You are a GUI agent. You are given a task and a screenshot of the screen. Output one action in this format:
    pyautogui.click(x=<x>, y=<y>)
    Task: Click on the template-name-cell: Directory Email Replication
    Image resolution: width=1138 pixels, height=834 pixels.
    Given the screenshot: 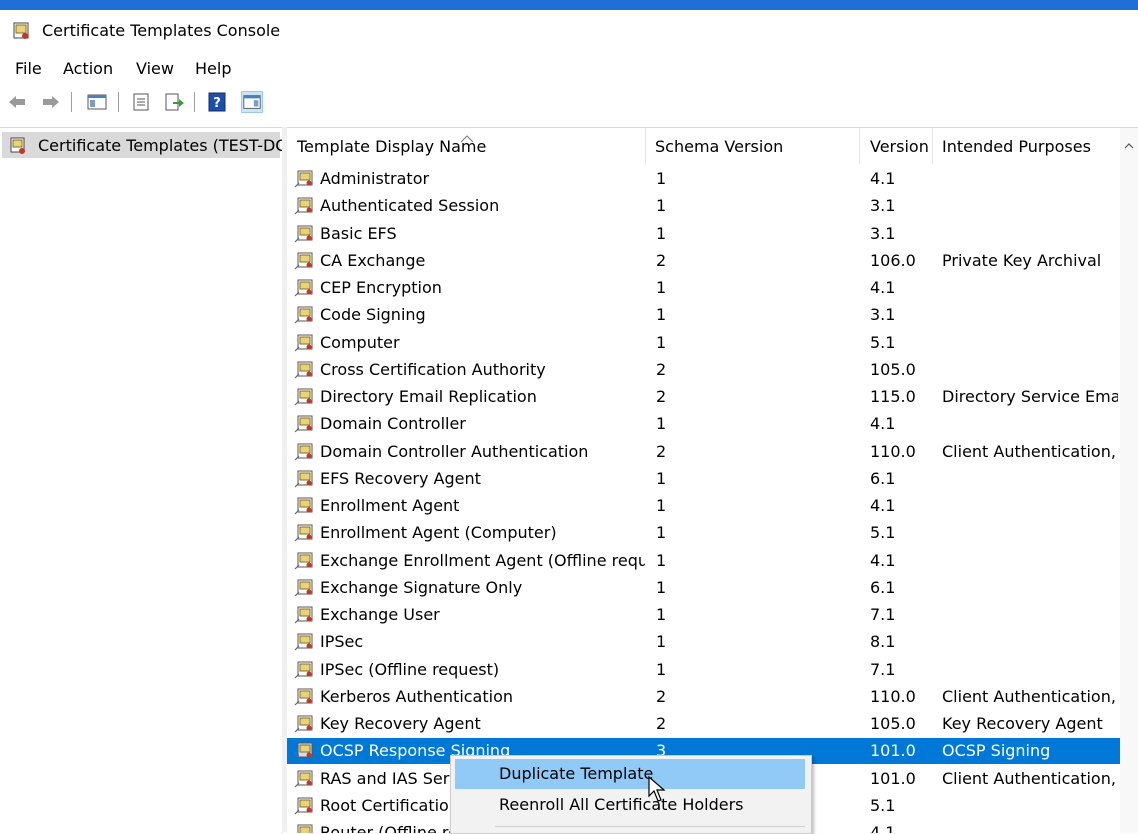 What is the action you would take?
    pyautogui.click(x=428, y=396)
    